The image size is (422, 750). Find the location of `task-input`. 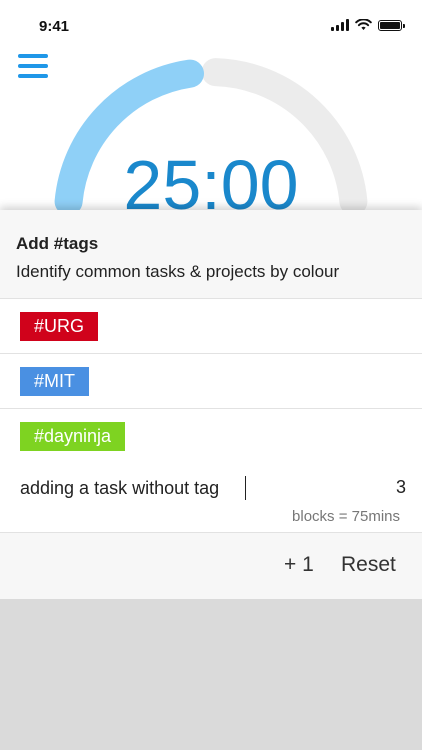

task-input is located at coordinates (180, 488).